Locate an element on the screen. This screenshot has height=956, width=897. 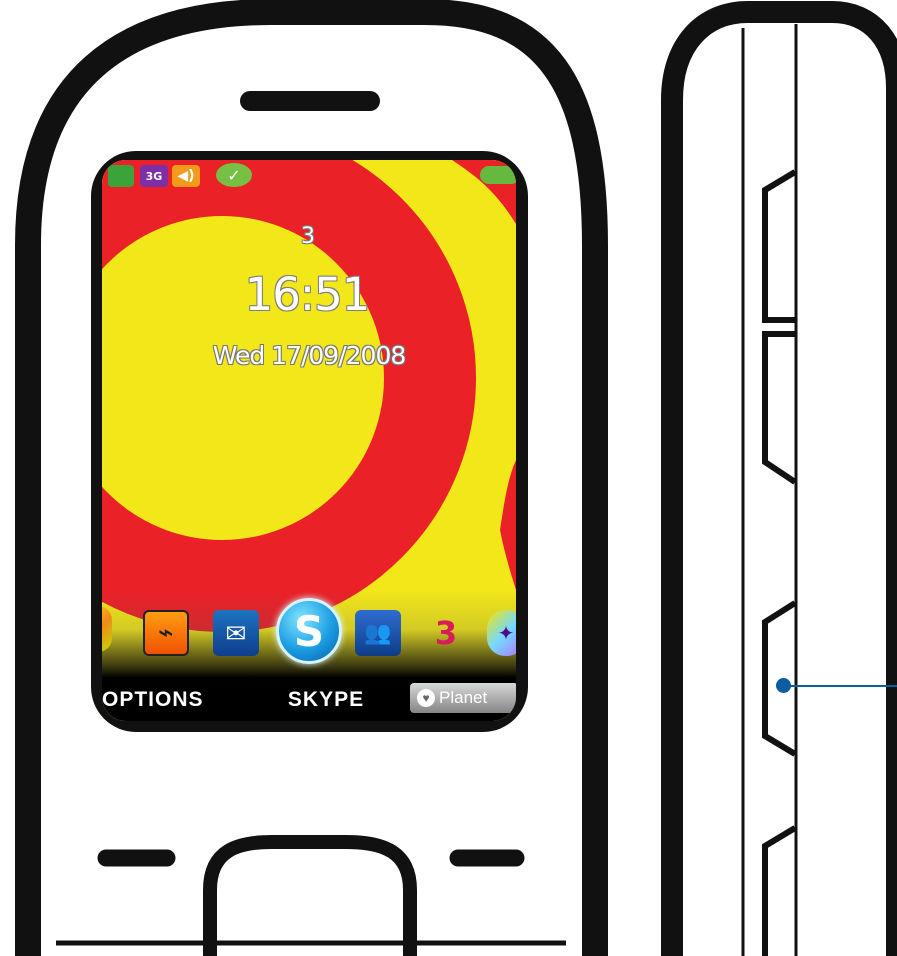
status-bar: 3G ◀) ✓ is located at coordinates (309, 178).